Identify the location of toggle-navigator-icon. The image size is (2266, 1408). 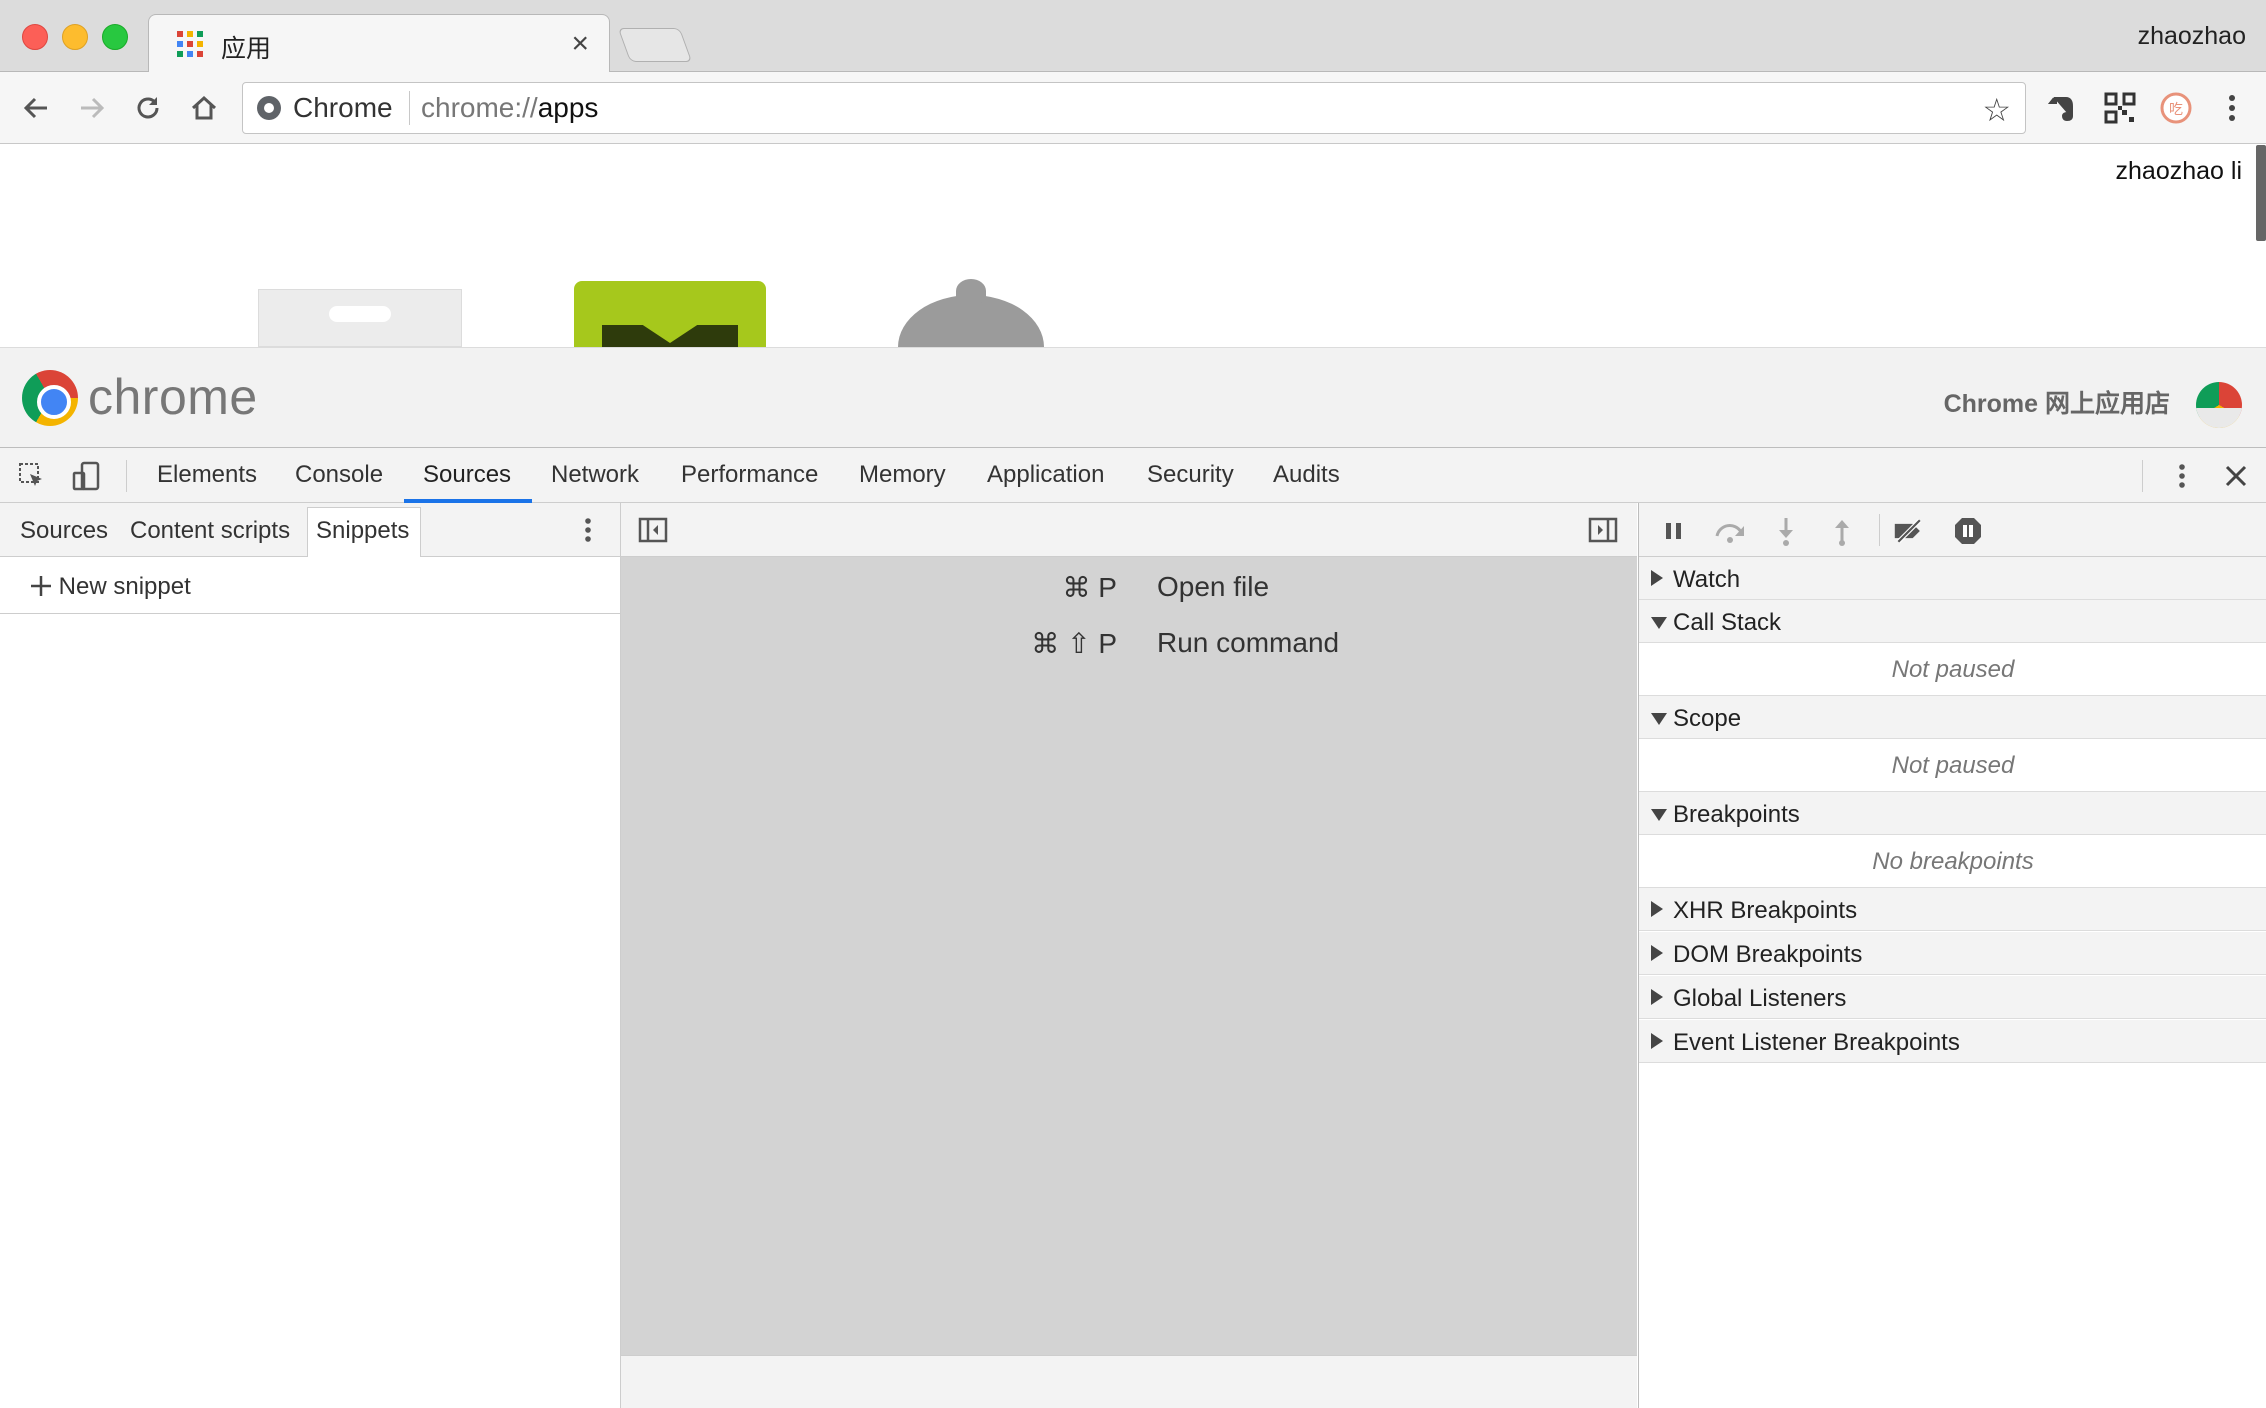
(653, 530).